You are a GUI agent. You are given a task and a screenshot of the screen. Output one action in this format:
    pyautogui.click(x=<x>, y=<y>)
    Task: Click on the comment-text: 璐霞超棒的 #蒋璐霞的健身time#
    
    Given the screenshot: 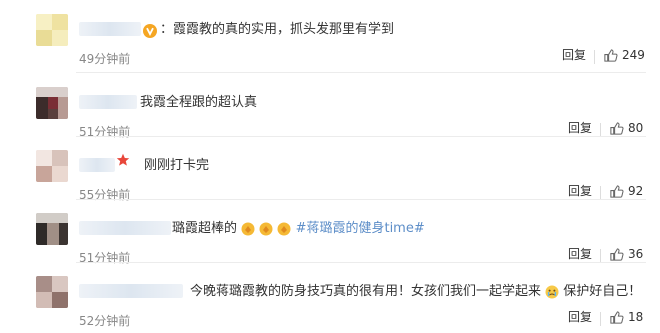 What is the action you would take?
    pyautogui.click(x=298, y=228)
    